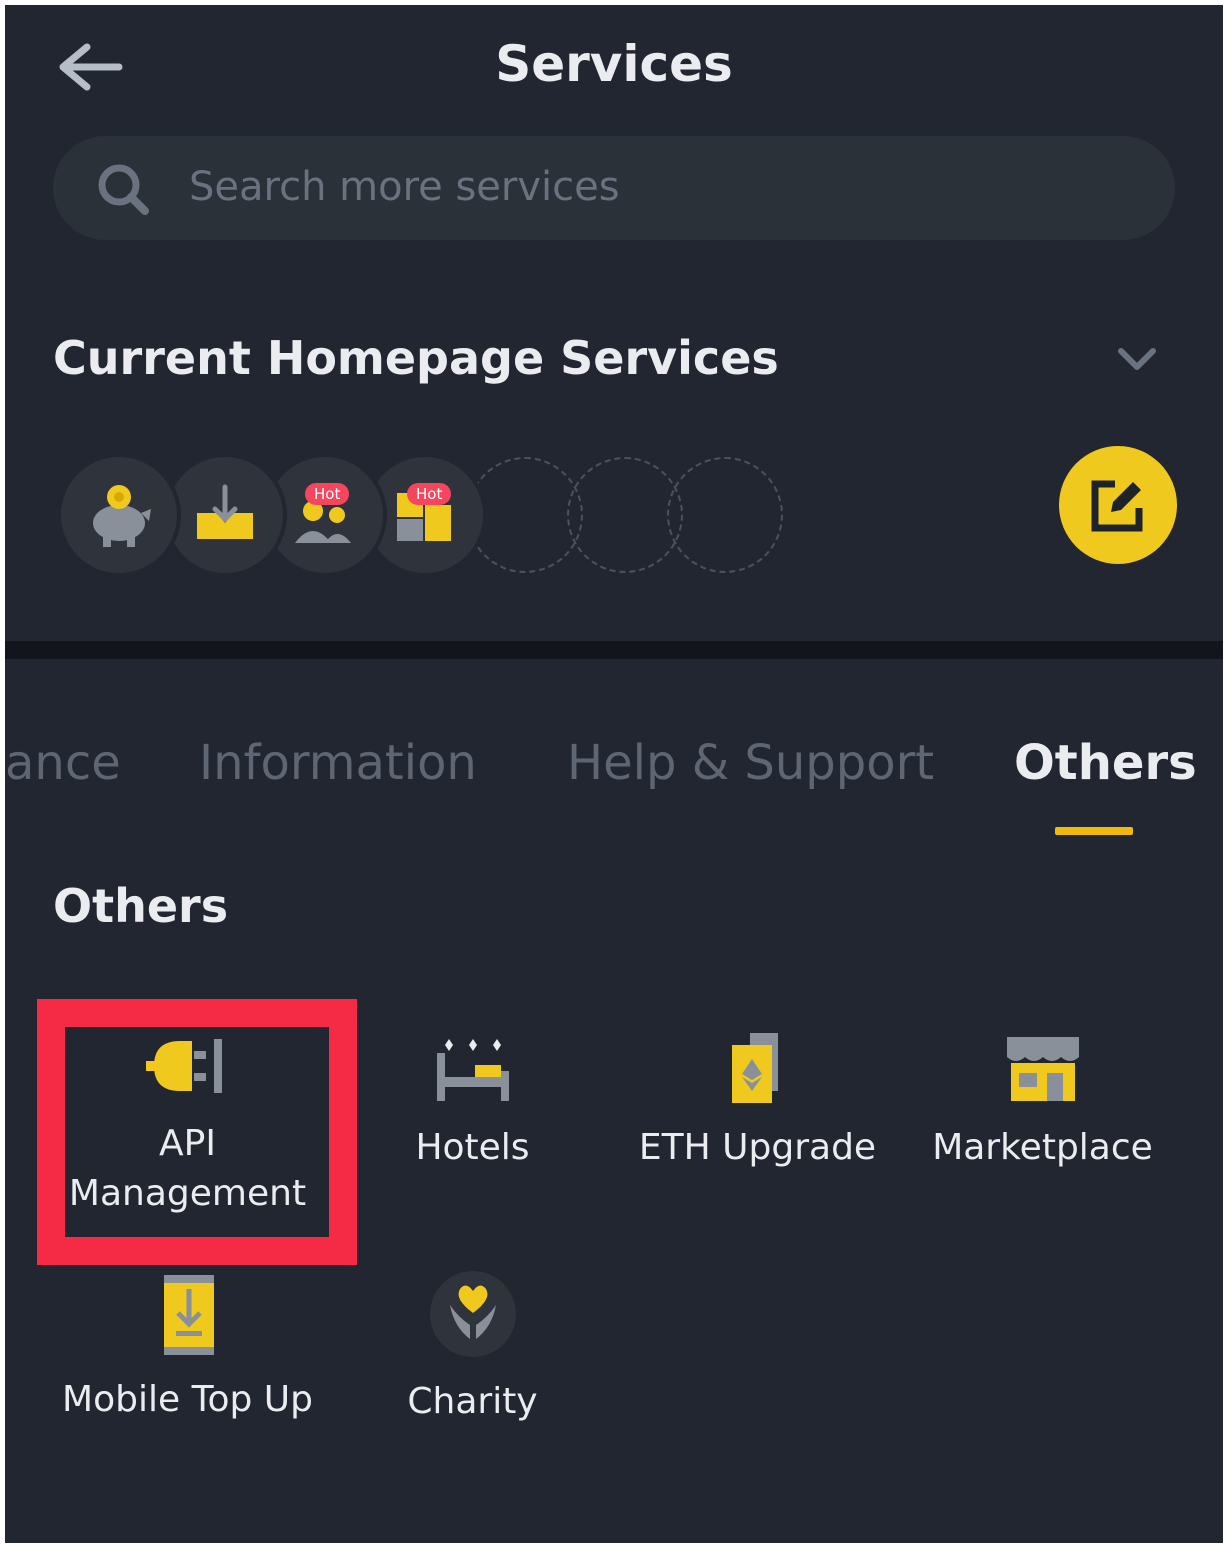  I want to click on service-label: Mobile Top Up, so click(187, 1399).